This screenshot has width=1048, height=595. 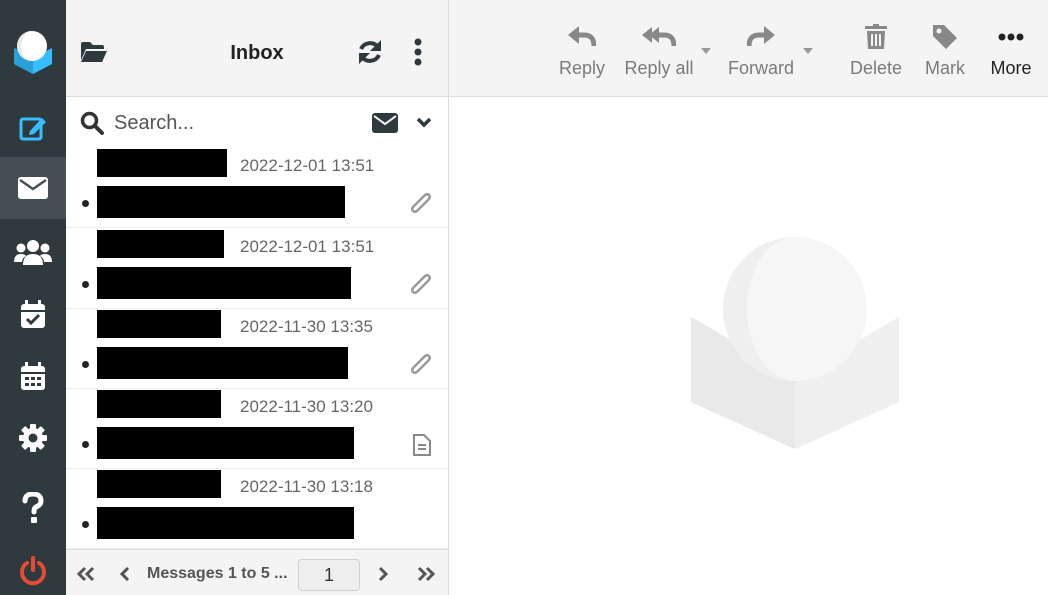 I want to click on chevron-down-icon, so click(x=424, y=125).